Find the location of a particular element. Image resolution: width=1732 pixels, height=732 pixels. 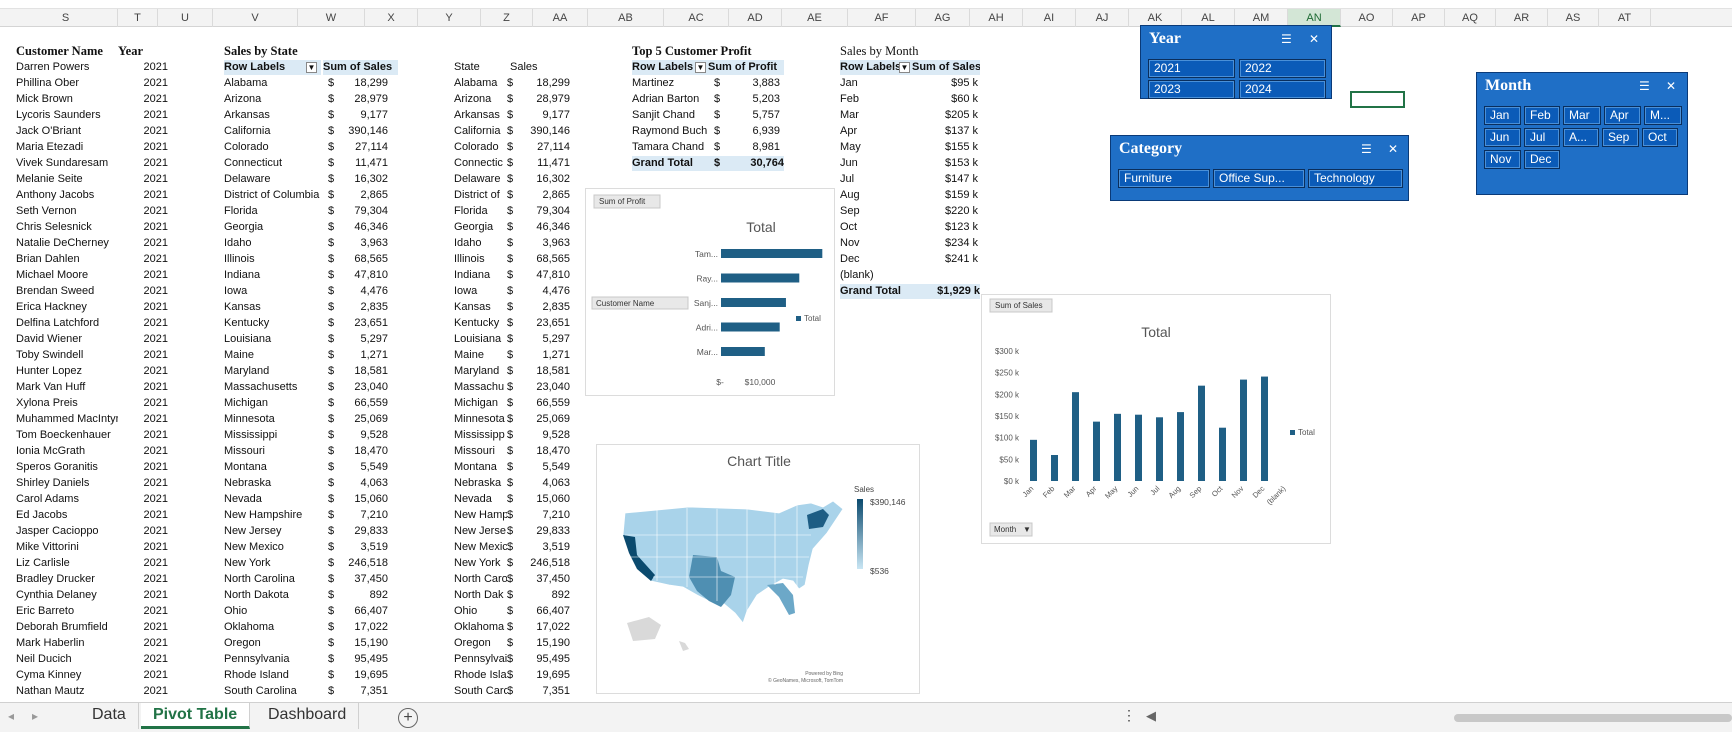

customer-name-cell: Chris Selesnick is located at coordinates (67, 227).